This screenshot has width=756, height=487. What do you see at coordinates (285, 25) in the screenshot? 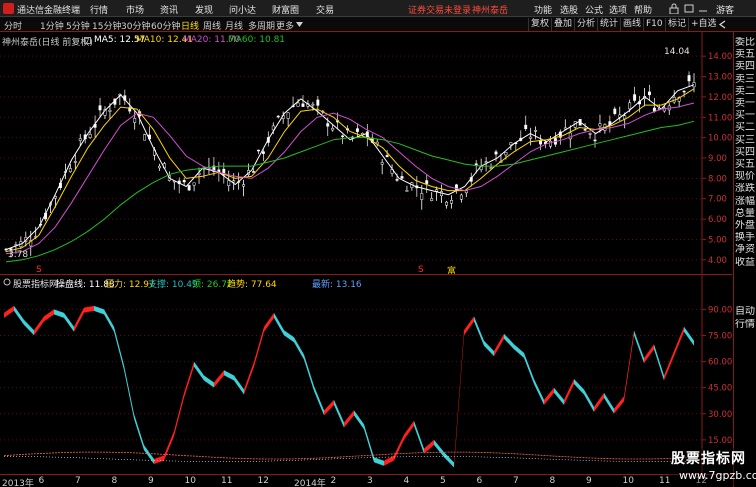
I see `period-more: 更多` at bounding box center [285, 25].